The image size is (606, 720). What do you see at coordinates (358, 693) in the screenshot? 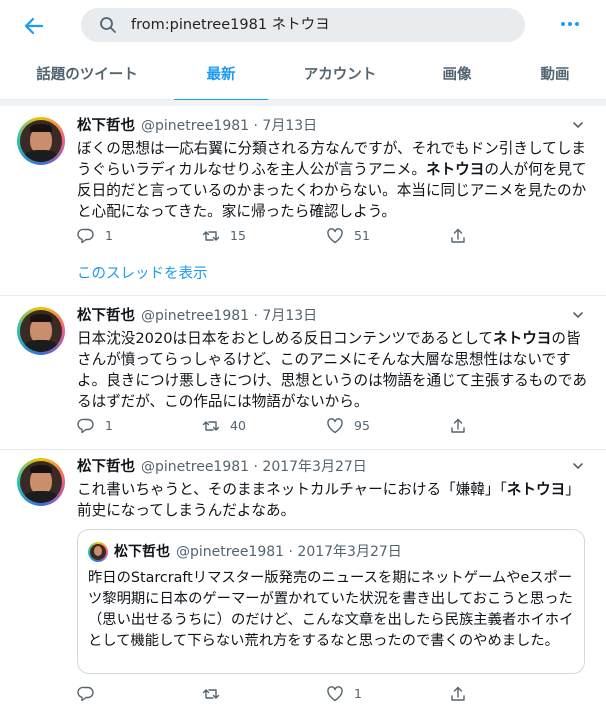
I see `like-count: 1` at bounding box center [358, 693].